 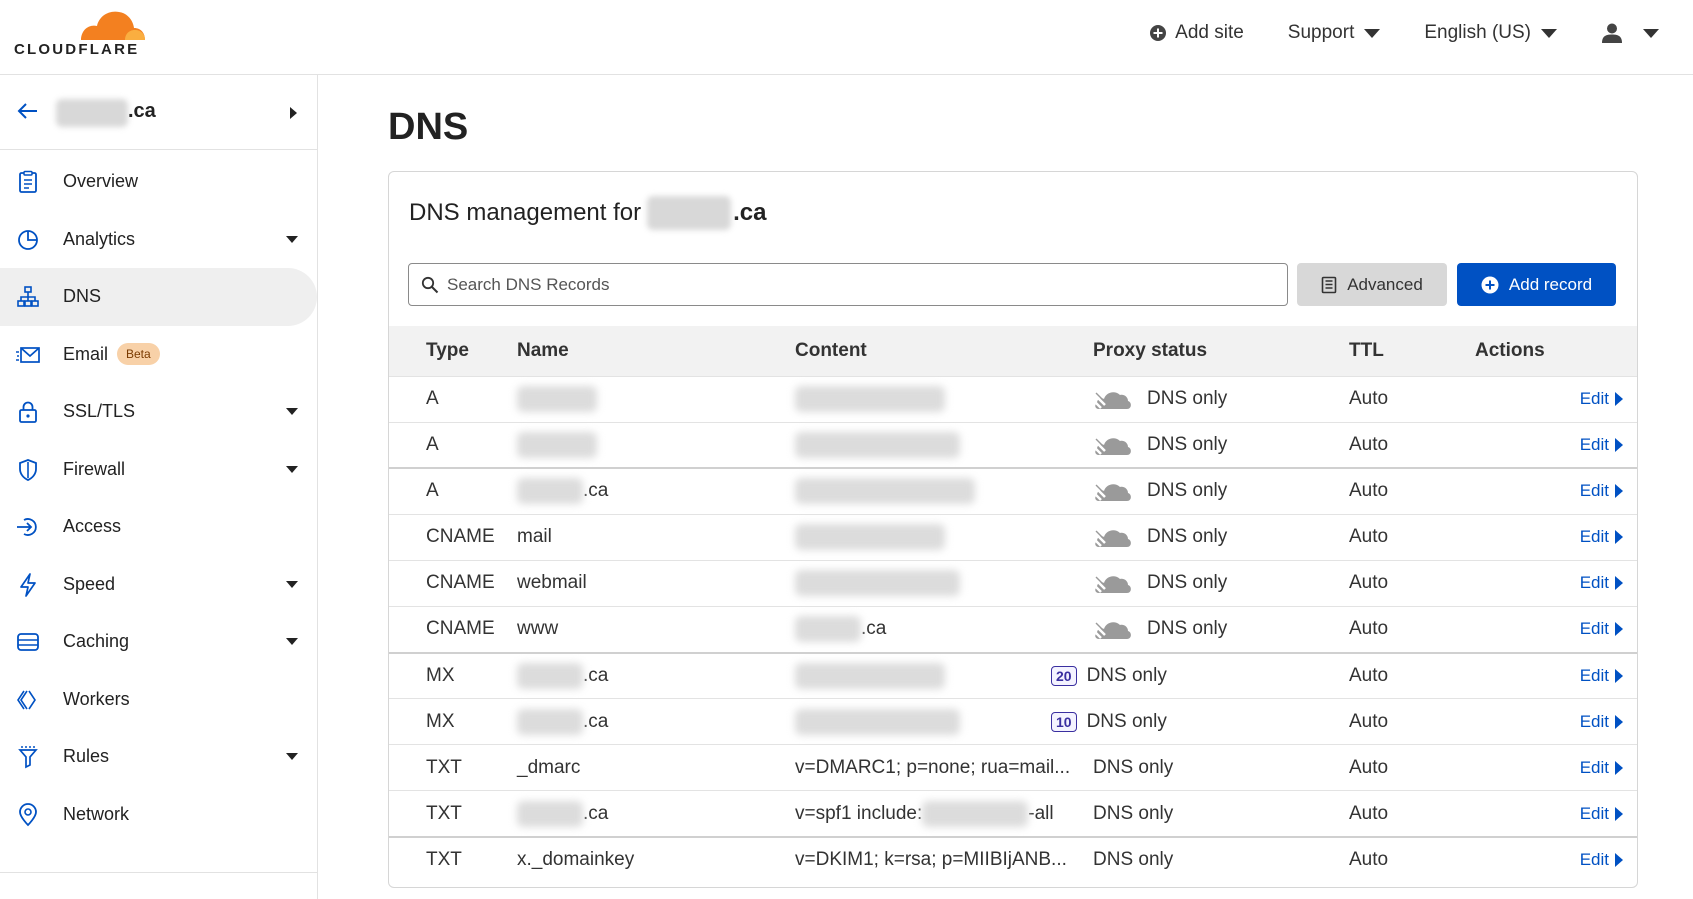 What do you see at coordinates (453, 351) in the screenshot?
I see `header-type: Type` at bounding box center [453, 351].